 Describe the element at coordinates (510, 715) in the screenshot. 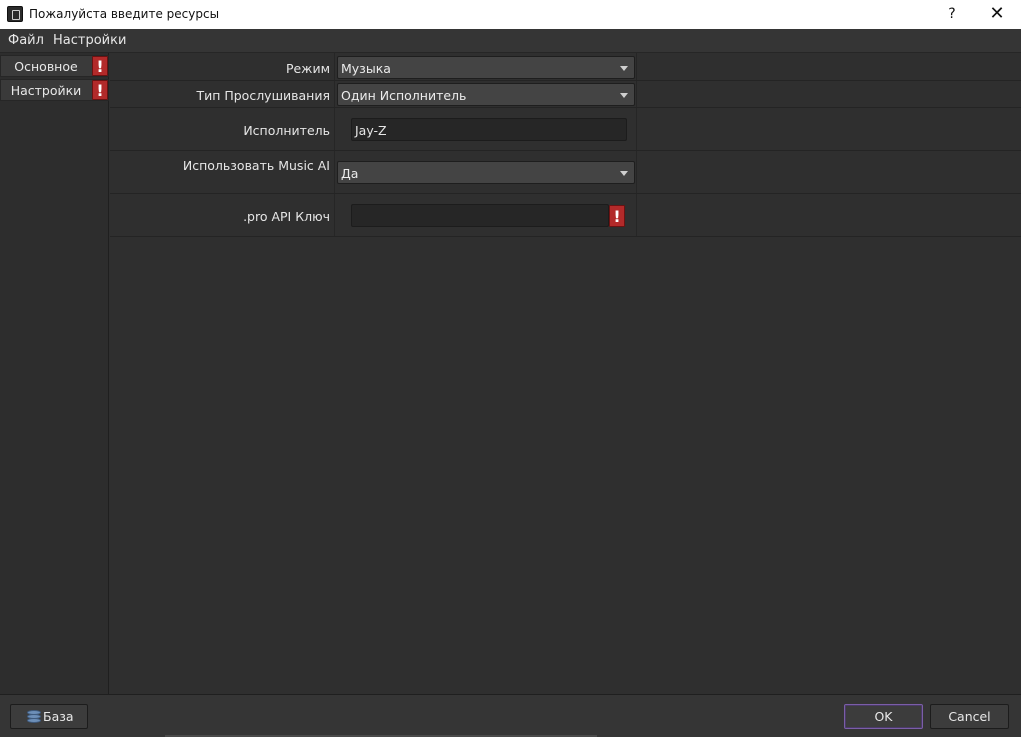

I see `button-bar: База OK Cancel` at that location.